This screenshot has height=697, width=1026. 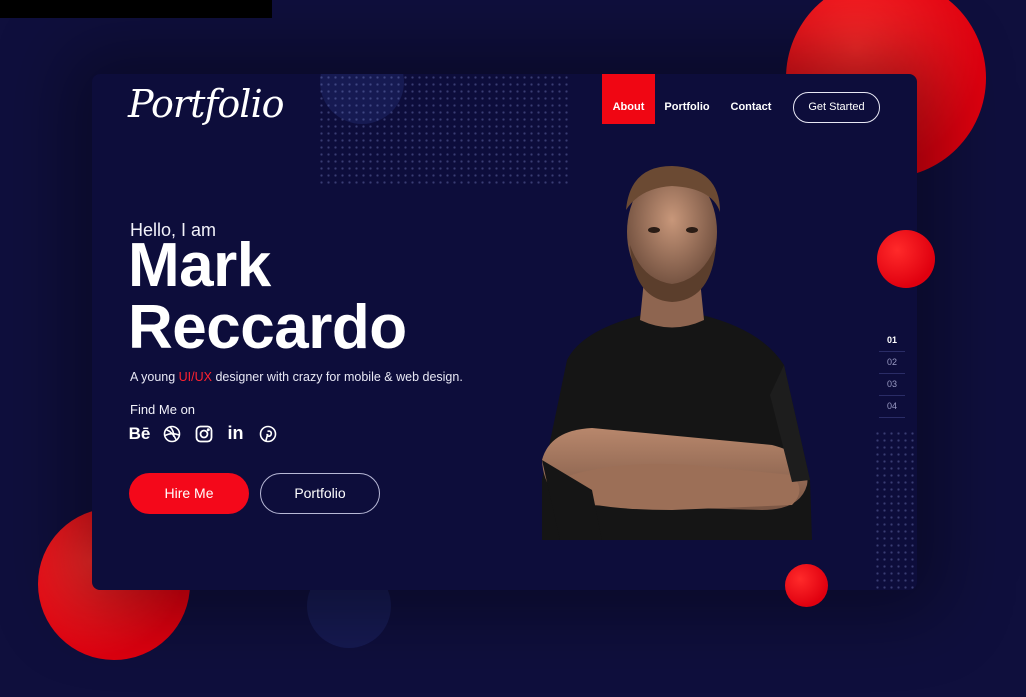 I want to click on decorative-circle-small, so click(x=806, y=585).